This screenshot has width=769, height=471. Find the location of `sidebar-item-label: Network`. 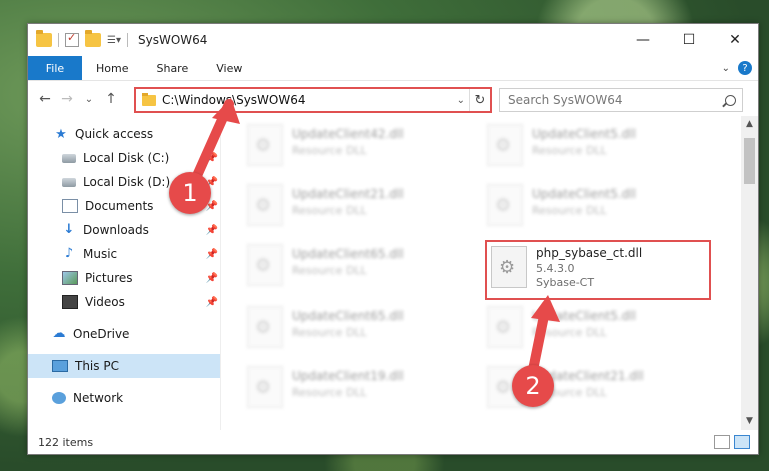

sidebar-item-label: Network is located at coordinates (98, 398).